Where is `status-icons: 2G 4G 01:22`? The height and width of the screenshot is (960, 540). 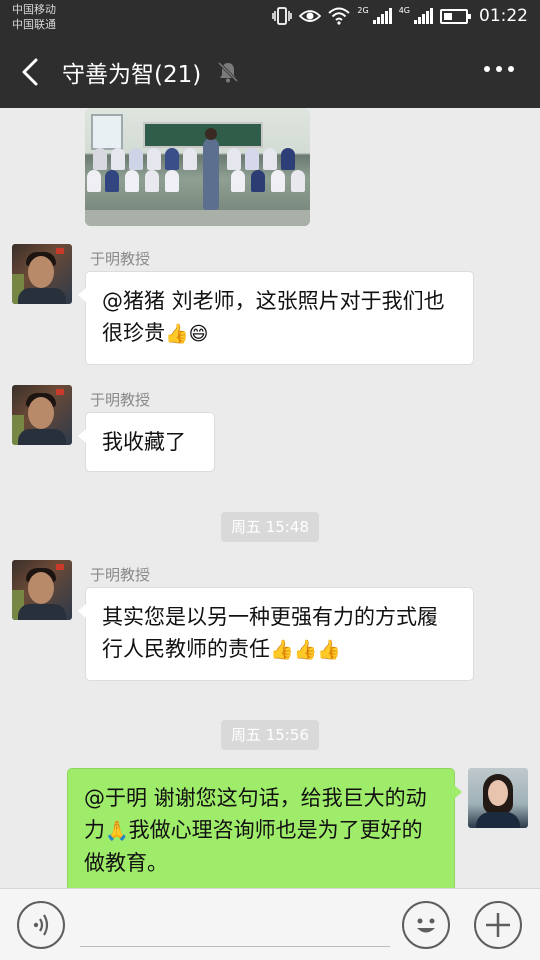 status-icons: 2G 4G 01:22 is located at coordinates (400, 16).